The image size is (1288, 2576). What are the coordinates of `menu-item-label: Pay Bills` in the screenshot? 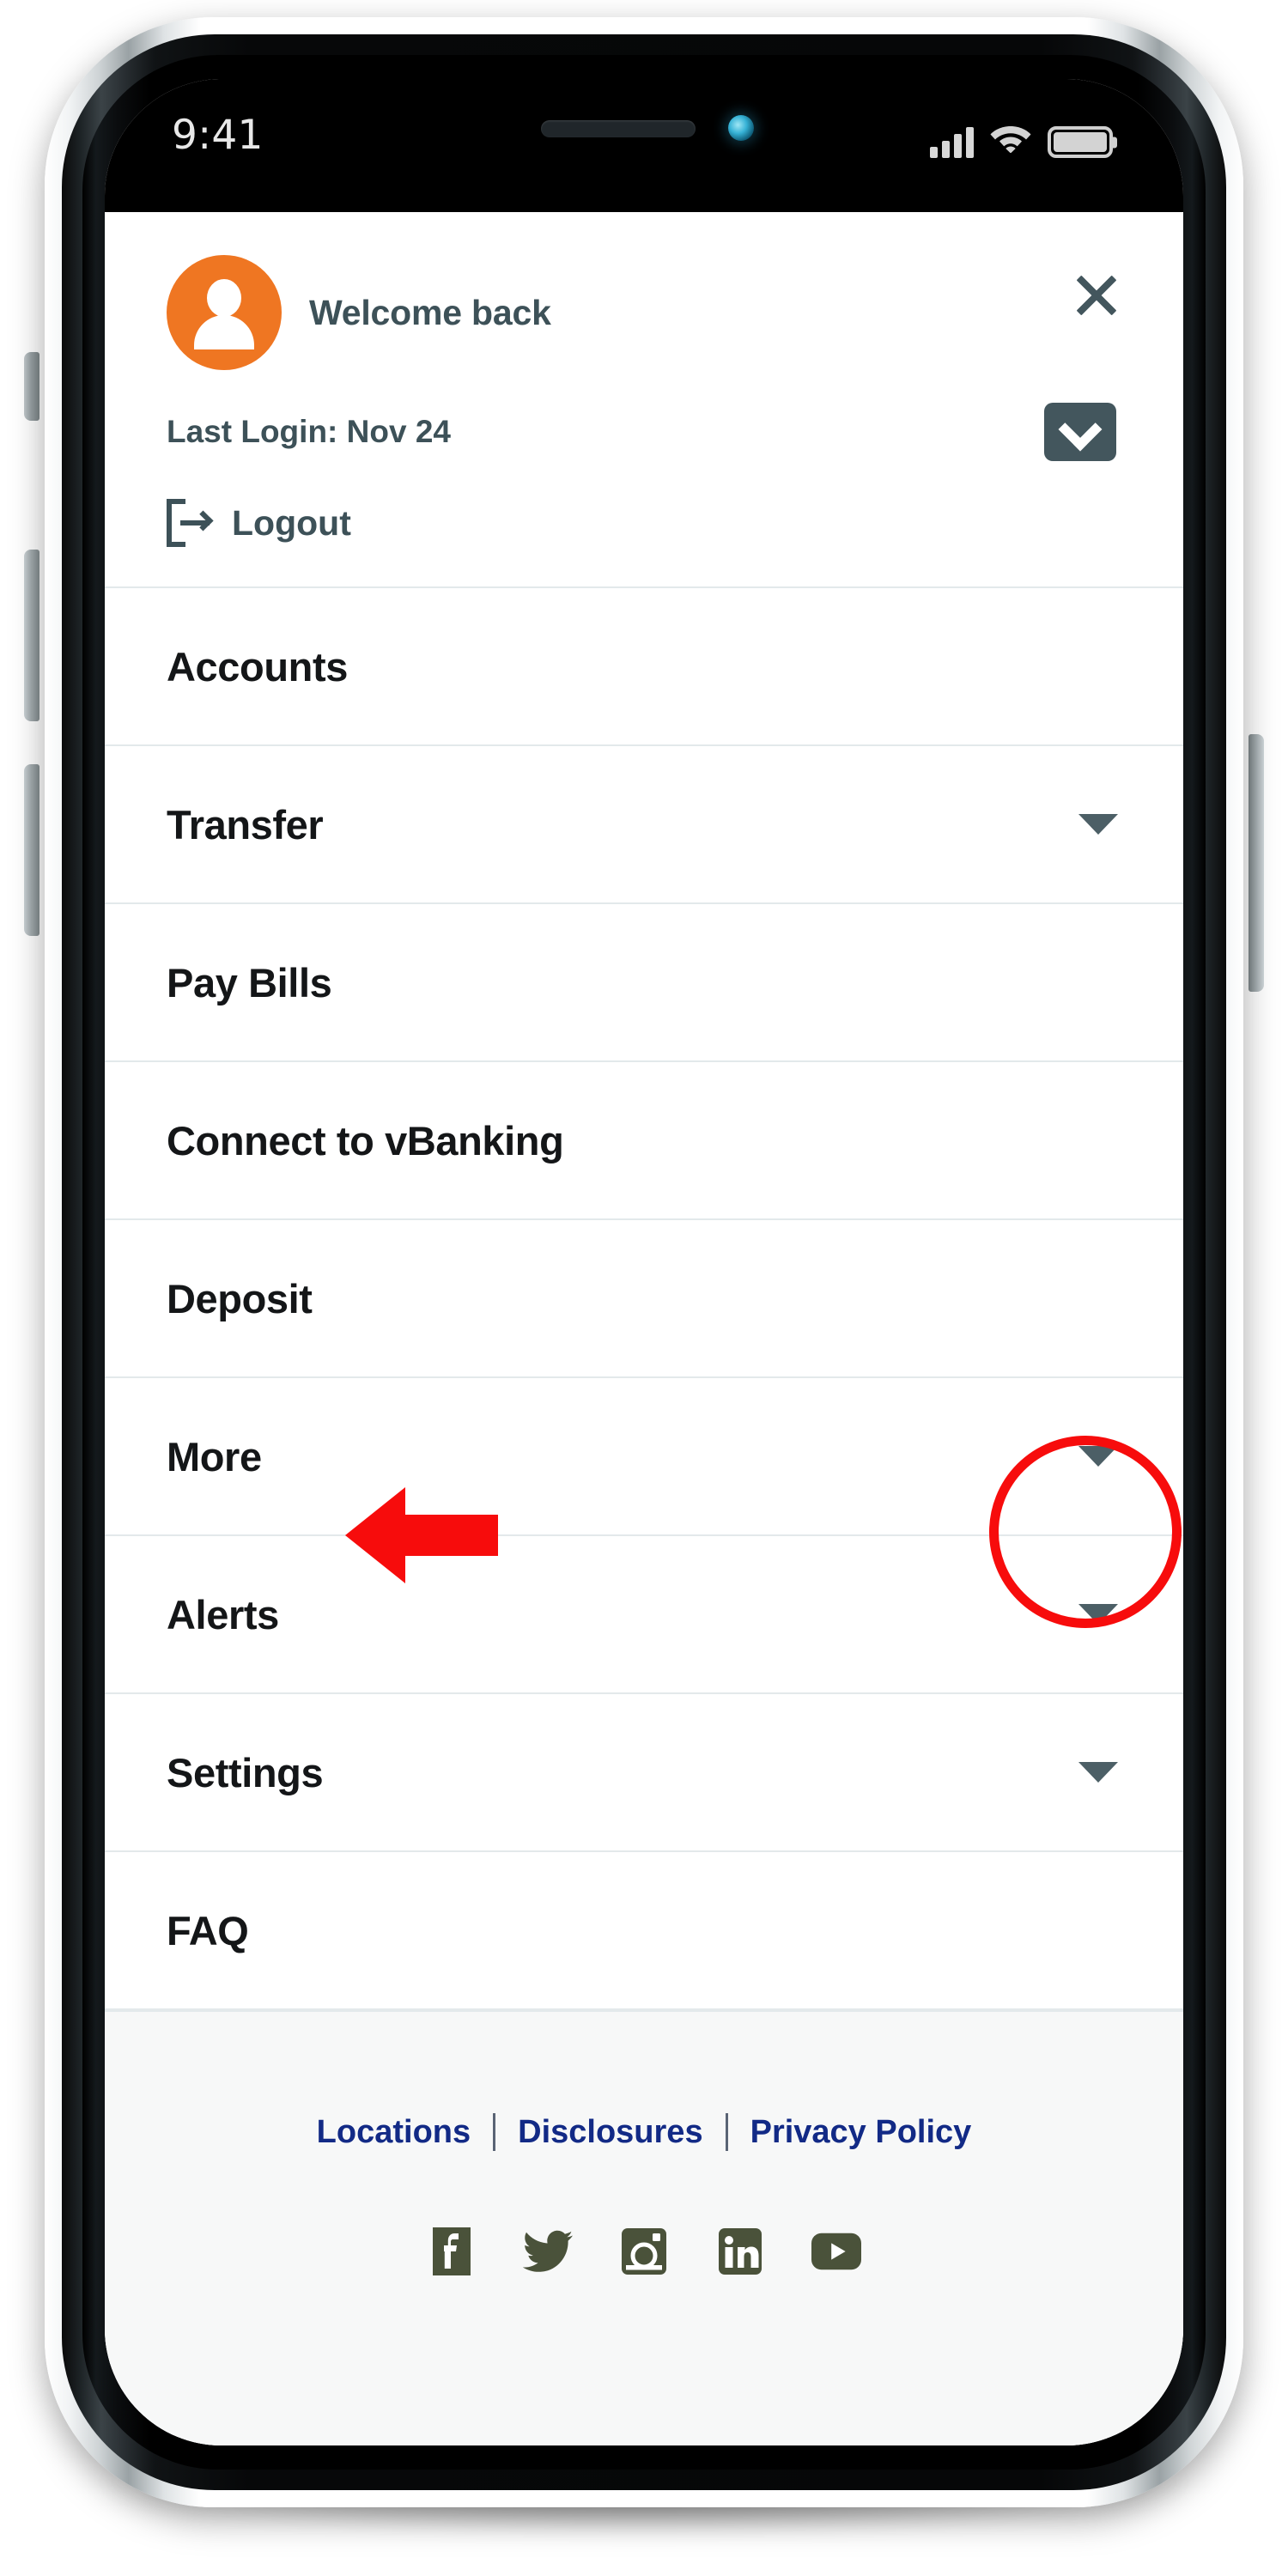 It's located at (250, 982).